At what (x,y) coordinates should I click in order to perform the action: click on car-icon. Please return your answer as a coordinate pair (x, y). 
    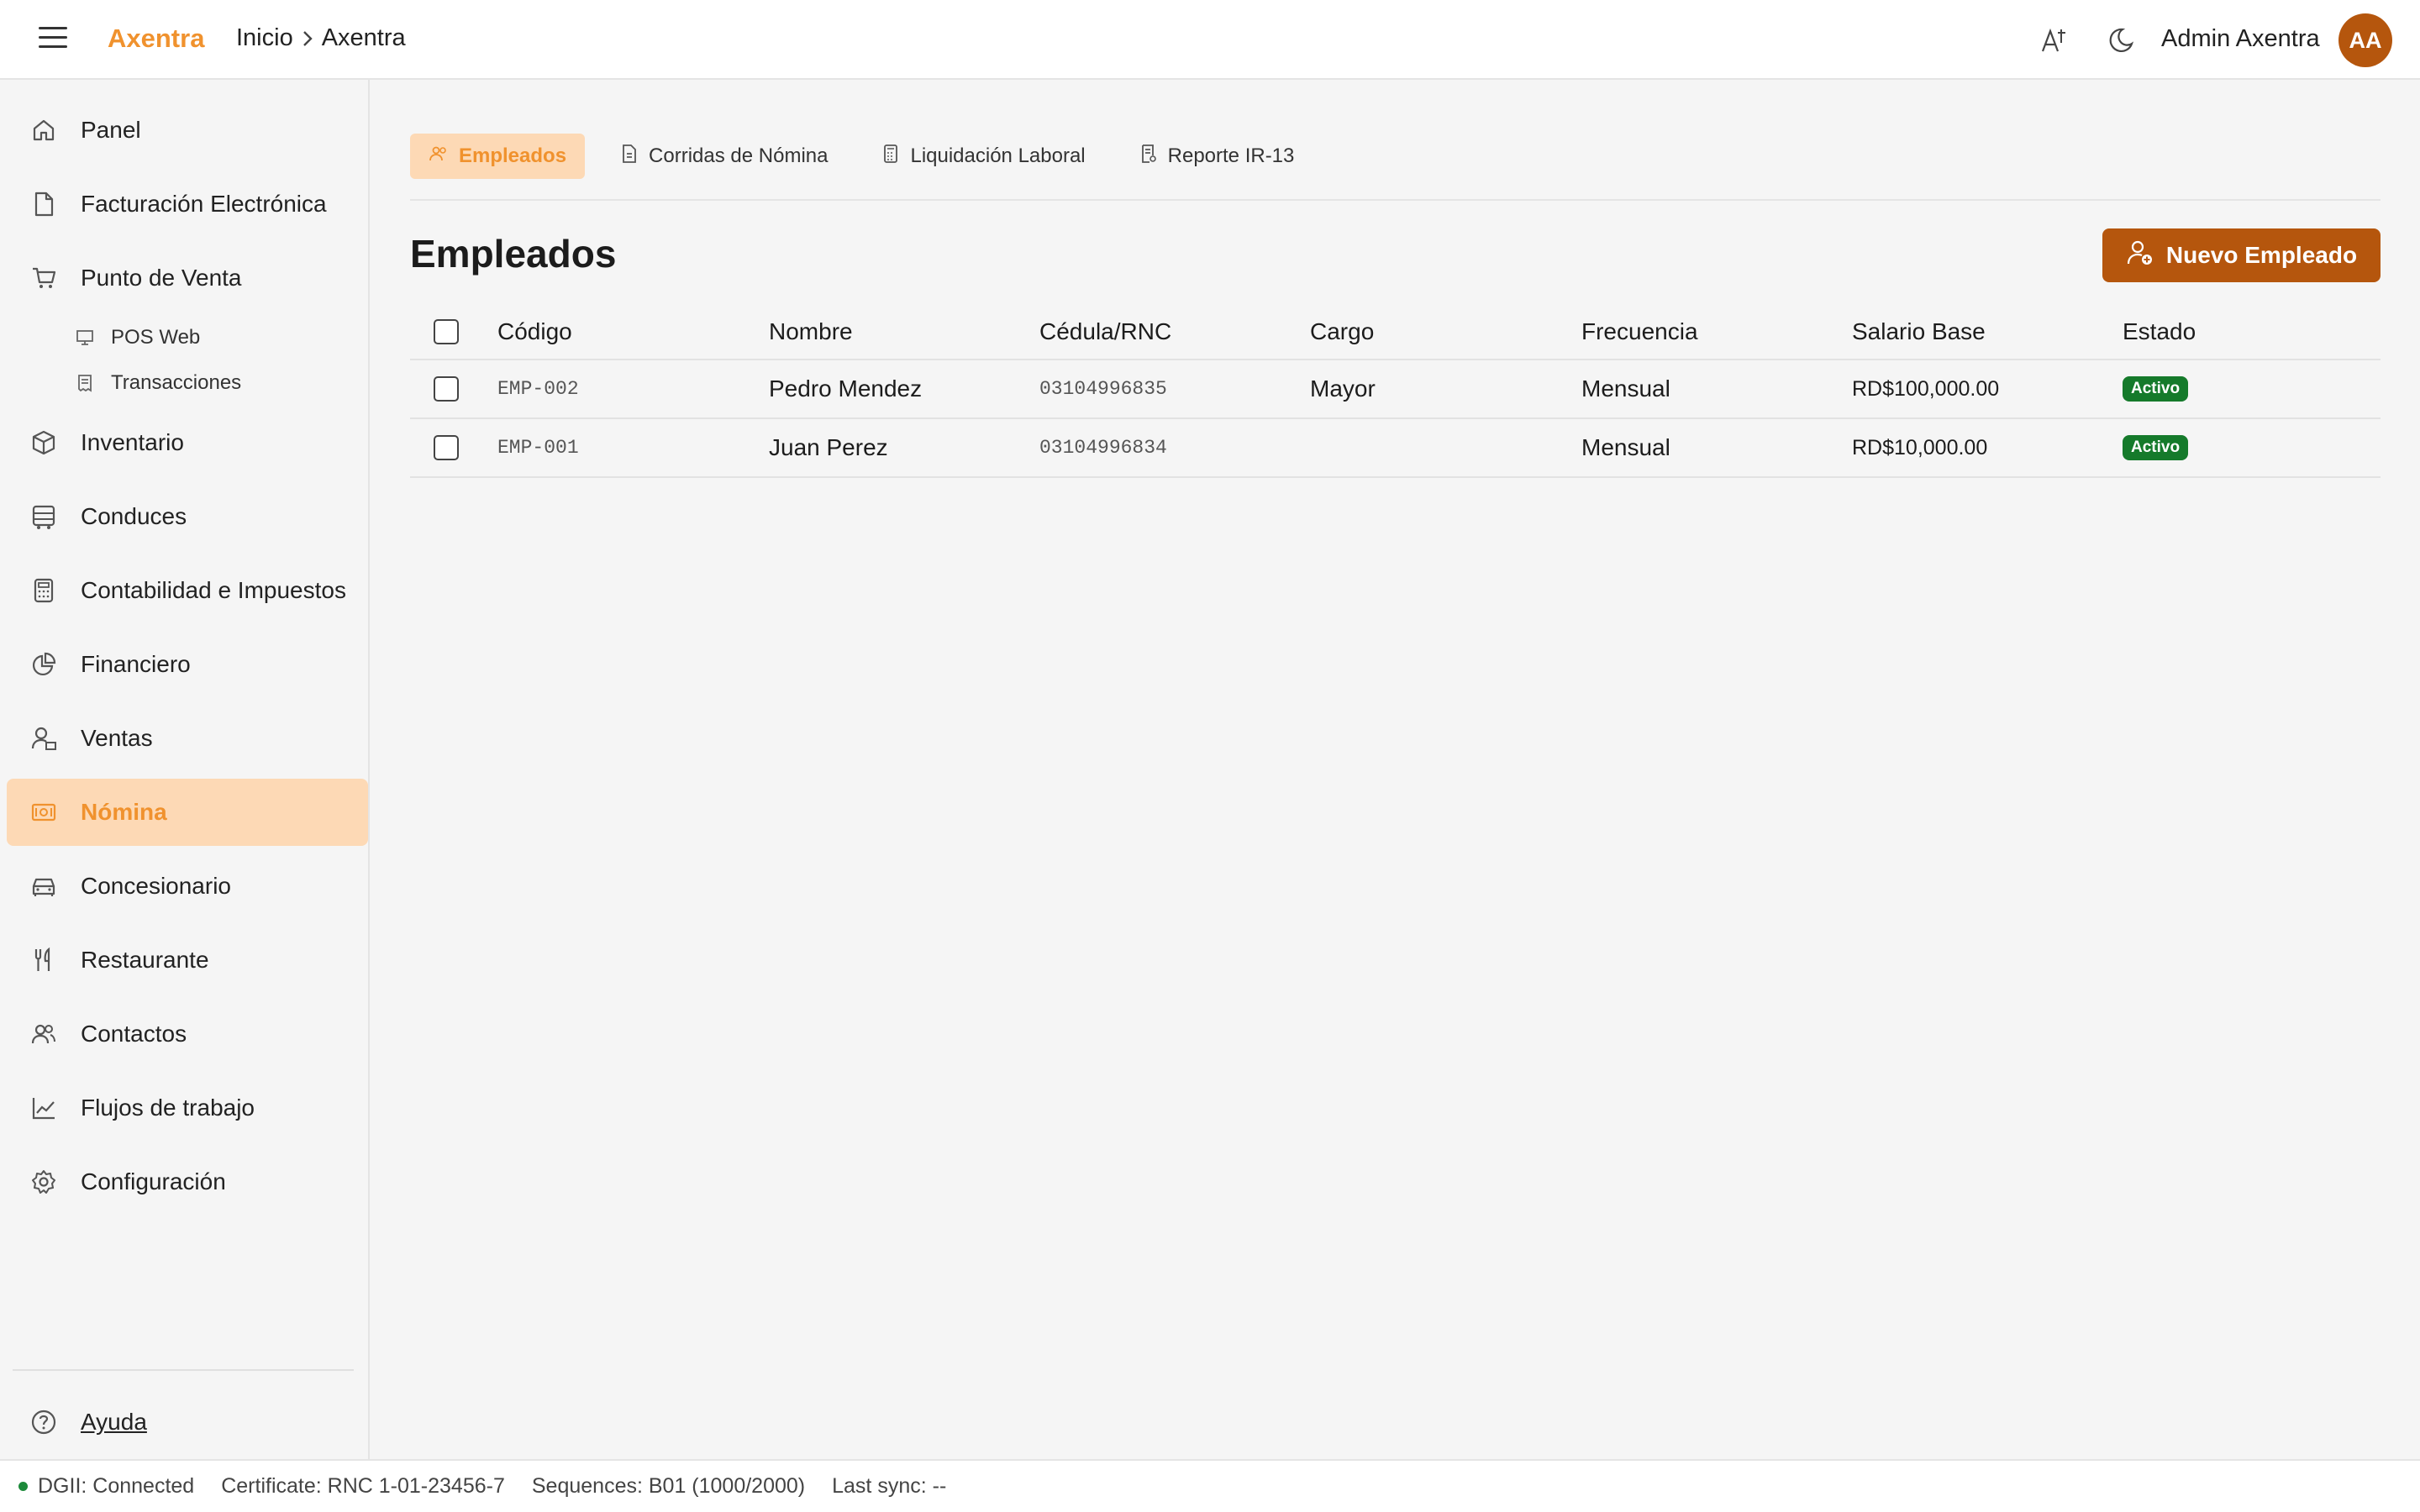
    Looking at the image, I should click on (44, 886).